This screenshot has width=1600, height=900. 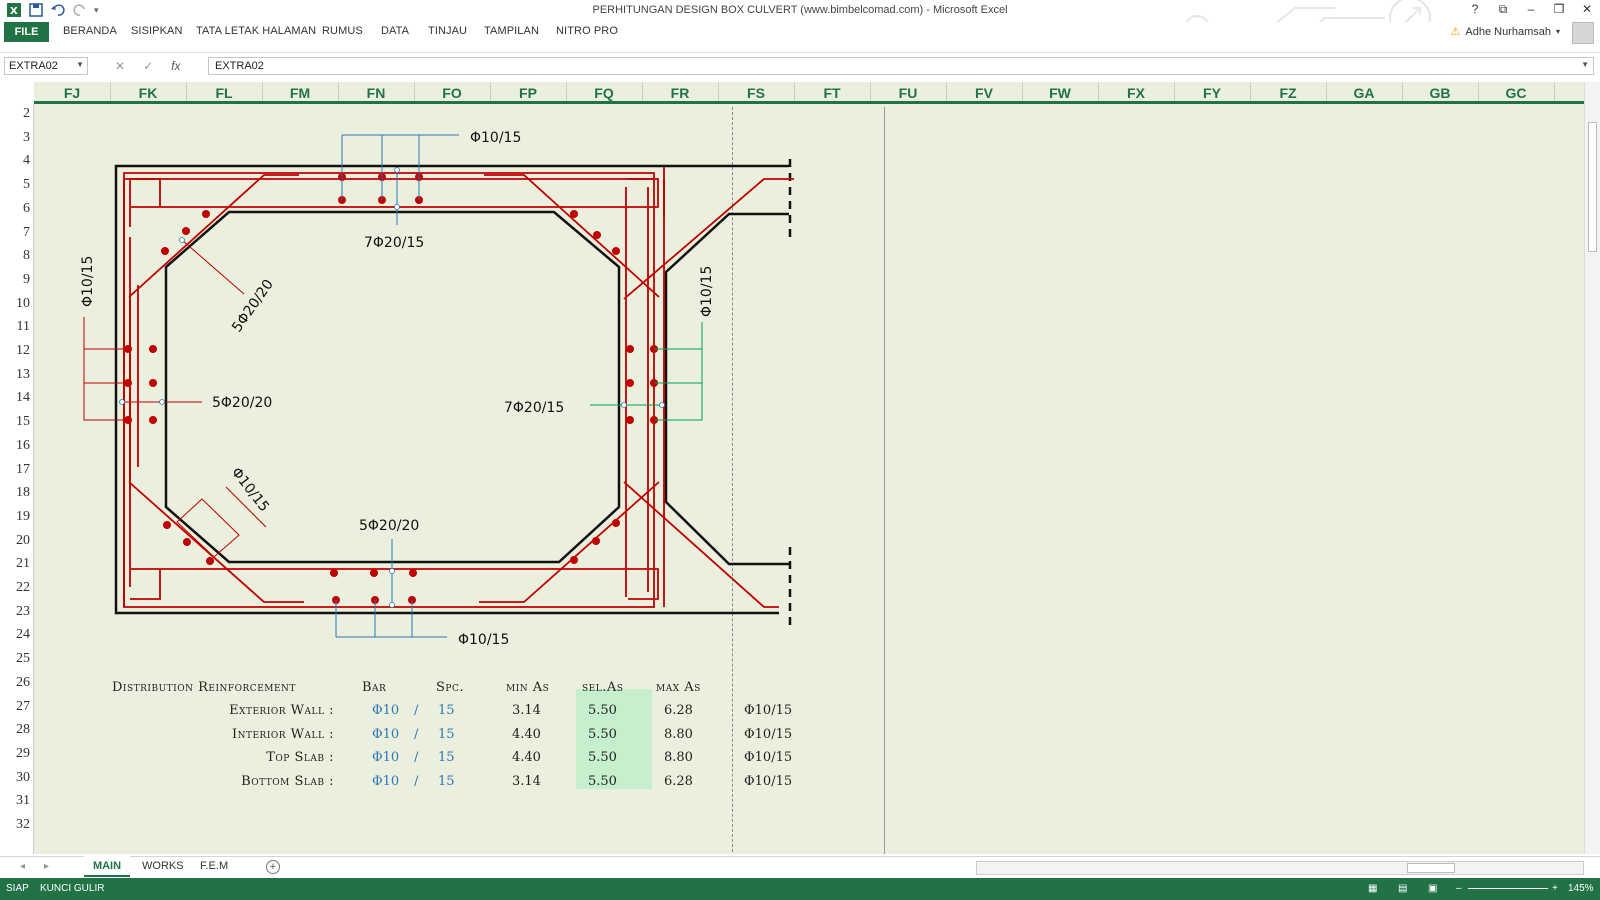 What do you see at coordinates (120, 66) in the screenshot?
I see `cancel-icon: ✕` at bounding box center [120, 66].